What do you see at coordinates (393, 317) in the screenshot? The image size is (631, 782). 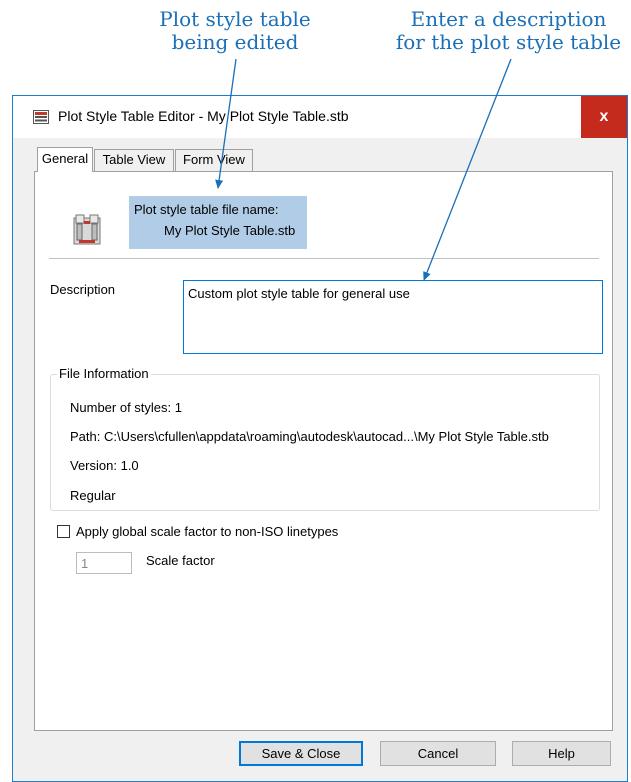 I see `description-field: Custom plot style table for general use` at bounding box center [393, 317].